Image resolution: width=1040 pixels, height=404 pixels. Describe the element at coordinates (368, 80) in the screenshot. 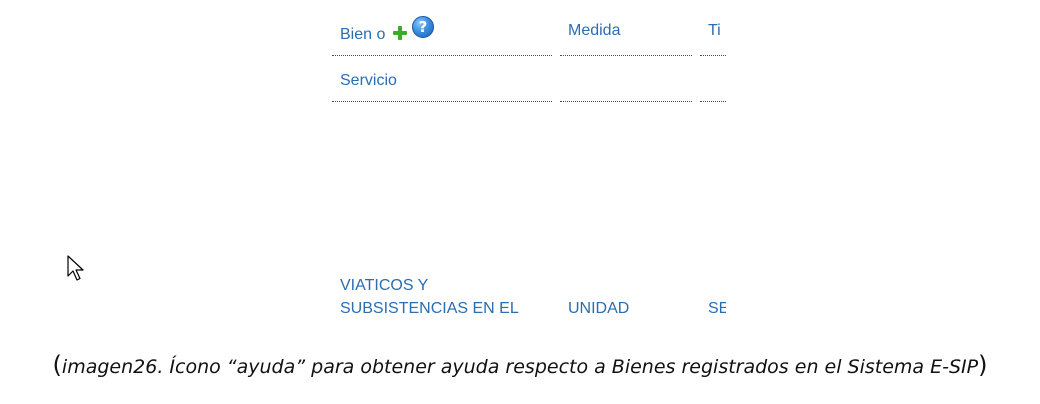

I see `header-servicio-label: Servicio` at that location.